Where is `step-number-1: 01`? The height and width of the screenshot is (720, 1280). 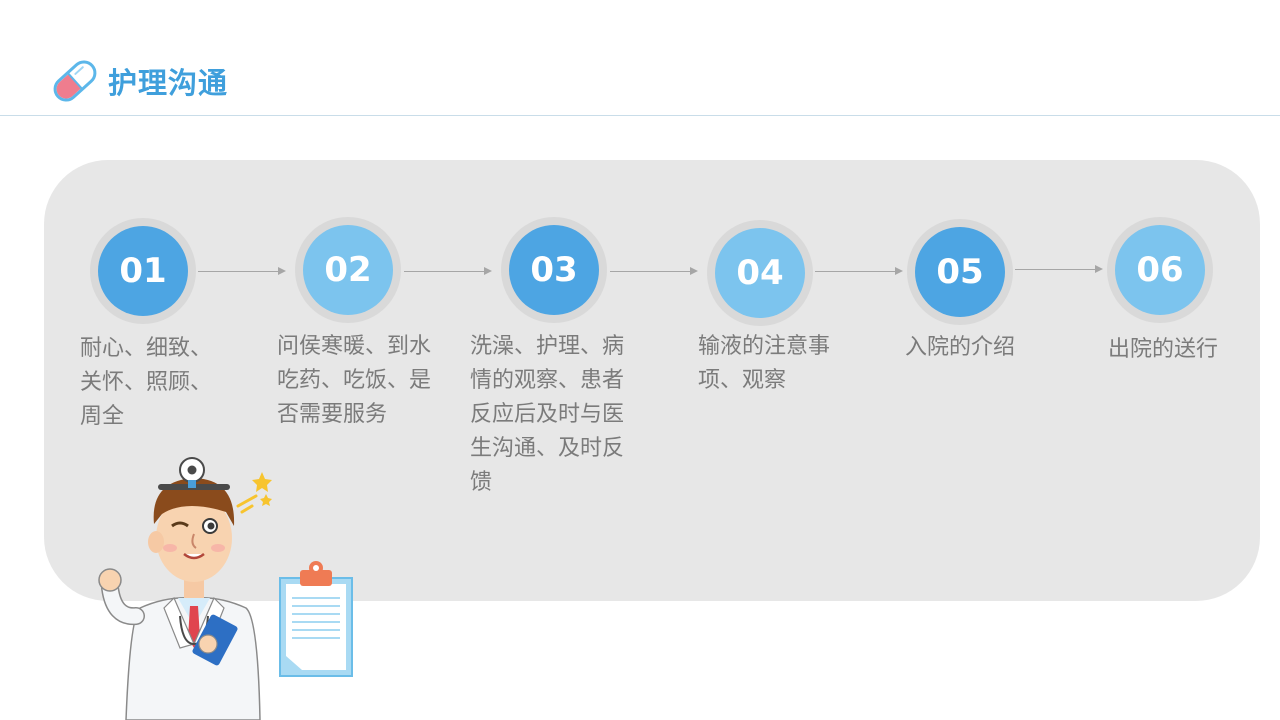
step-number-1: 01 is located at coordinates (143, 271).